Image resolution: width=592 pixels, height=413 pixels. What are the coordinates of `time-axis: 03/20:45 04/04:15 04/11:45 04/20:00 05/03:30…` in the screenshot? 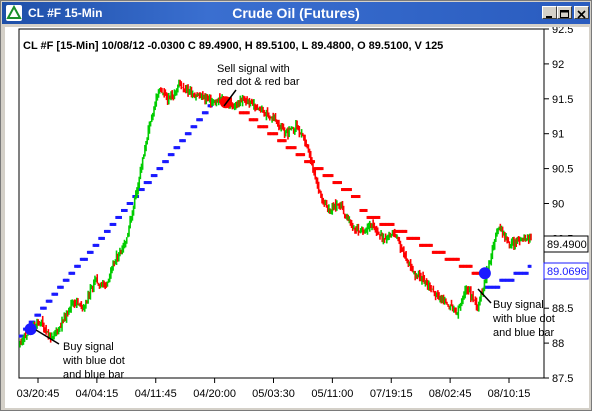 It's located at (274, 389).